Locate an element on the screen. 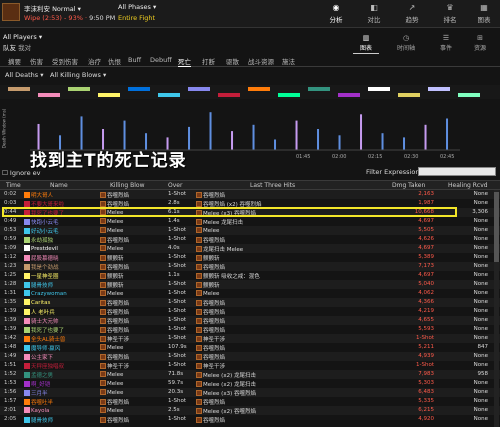 The image size is (500, 427). table-row: 1:35 Caritas 吞噬烈焰 1-Shot 吞噬烈焰 4,366 None is located at coordinates (250, 302).